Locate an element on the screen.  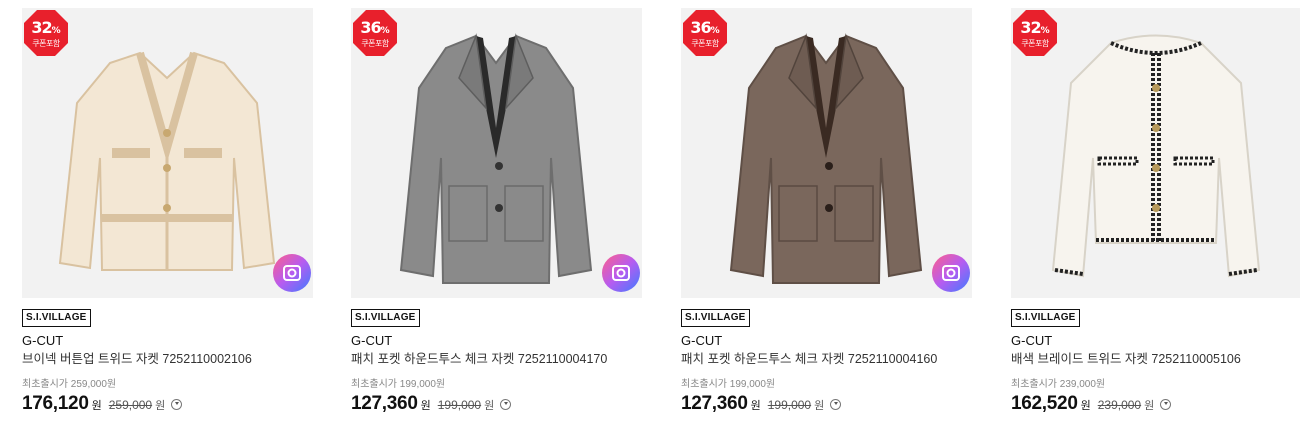
sale-price: 162,520 is located at coordinates (1044, 403).